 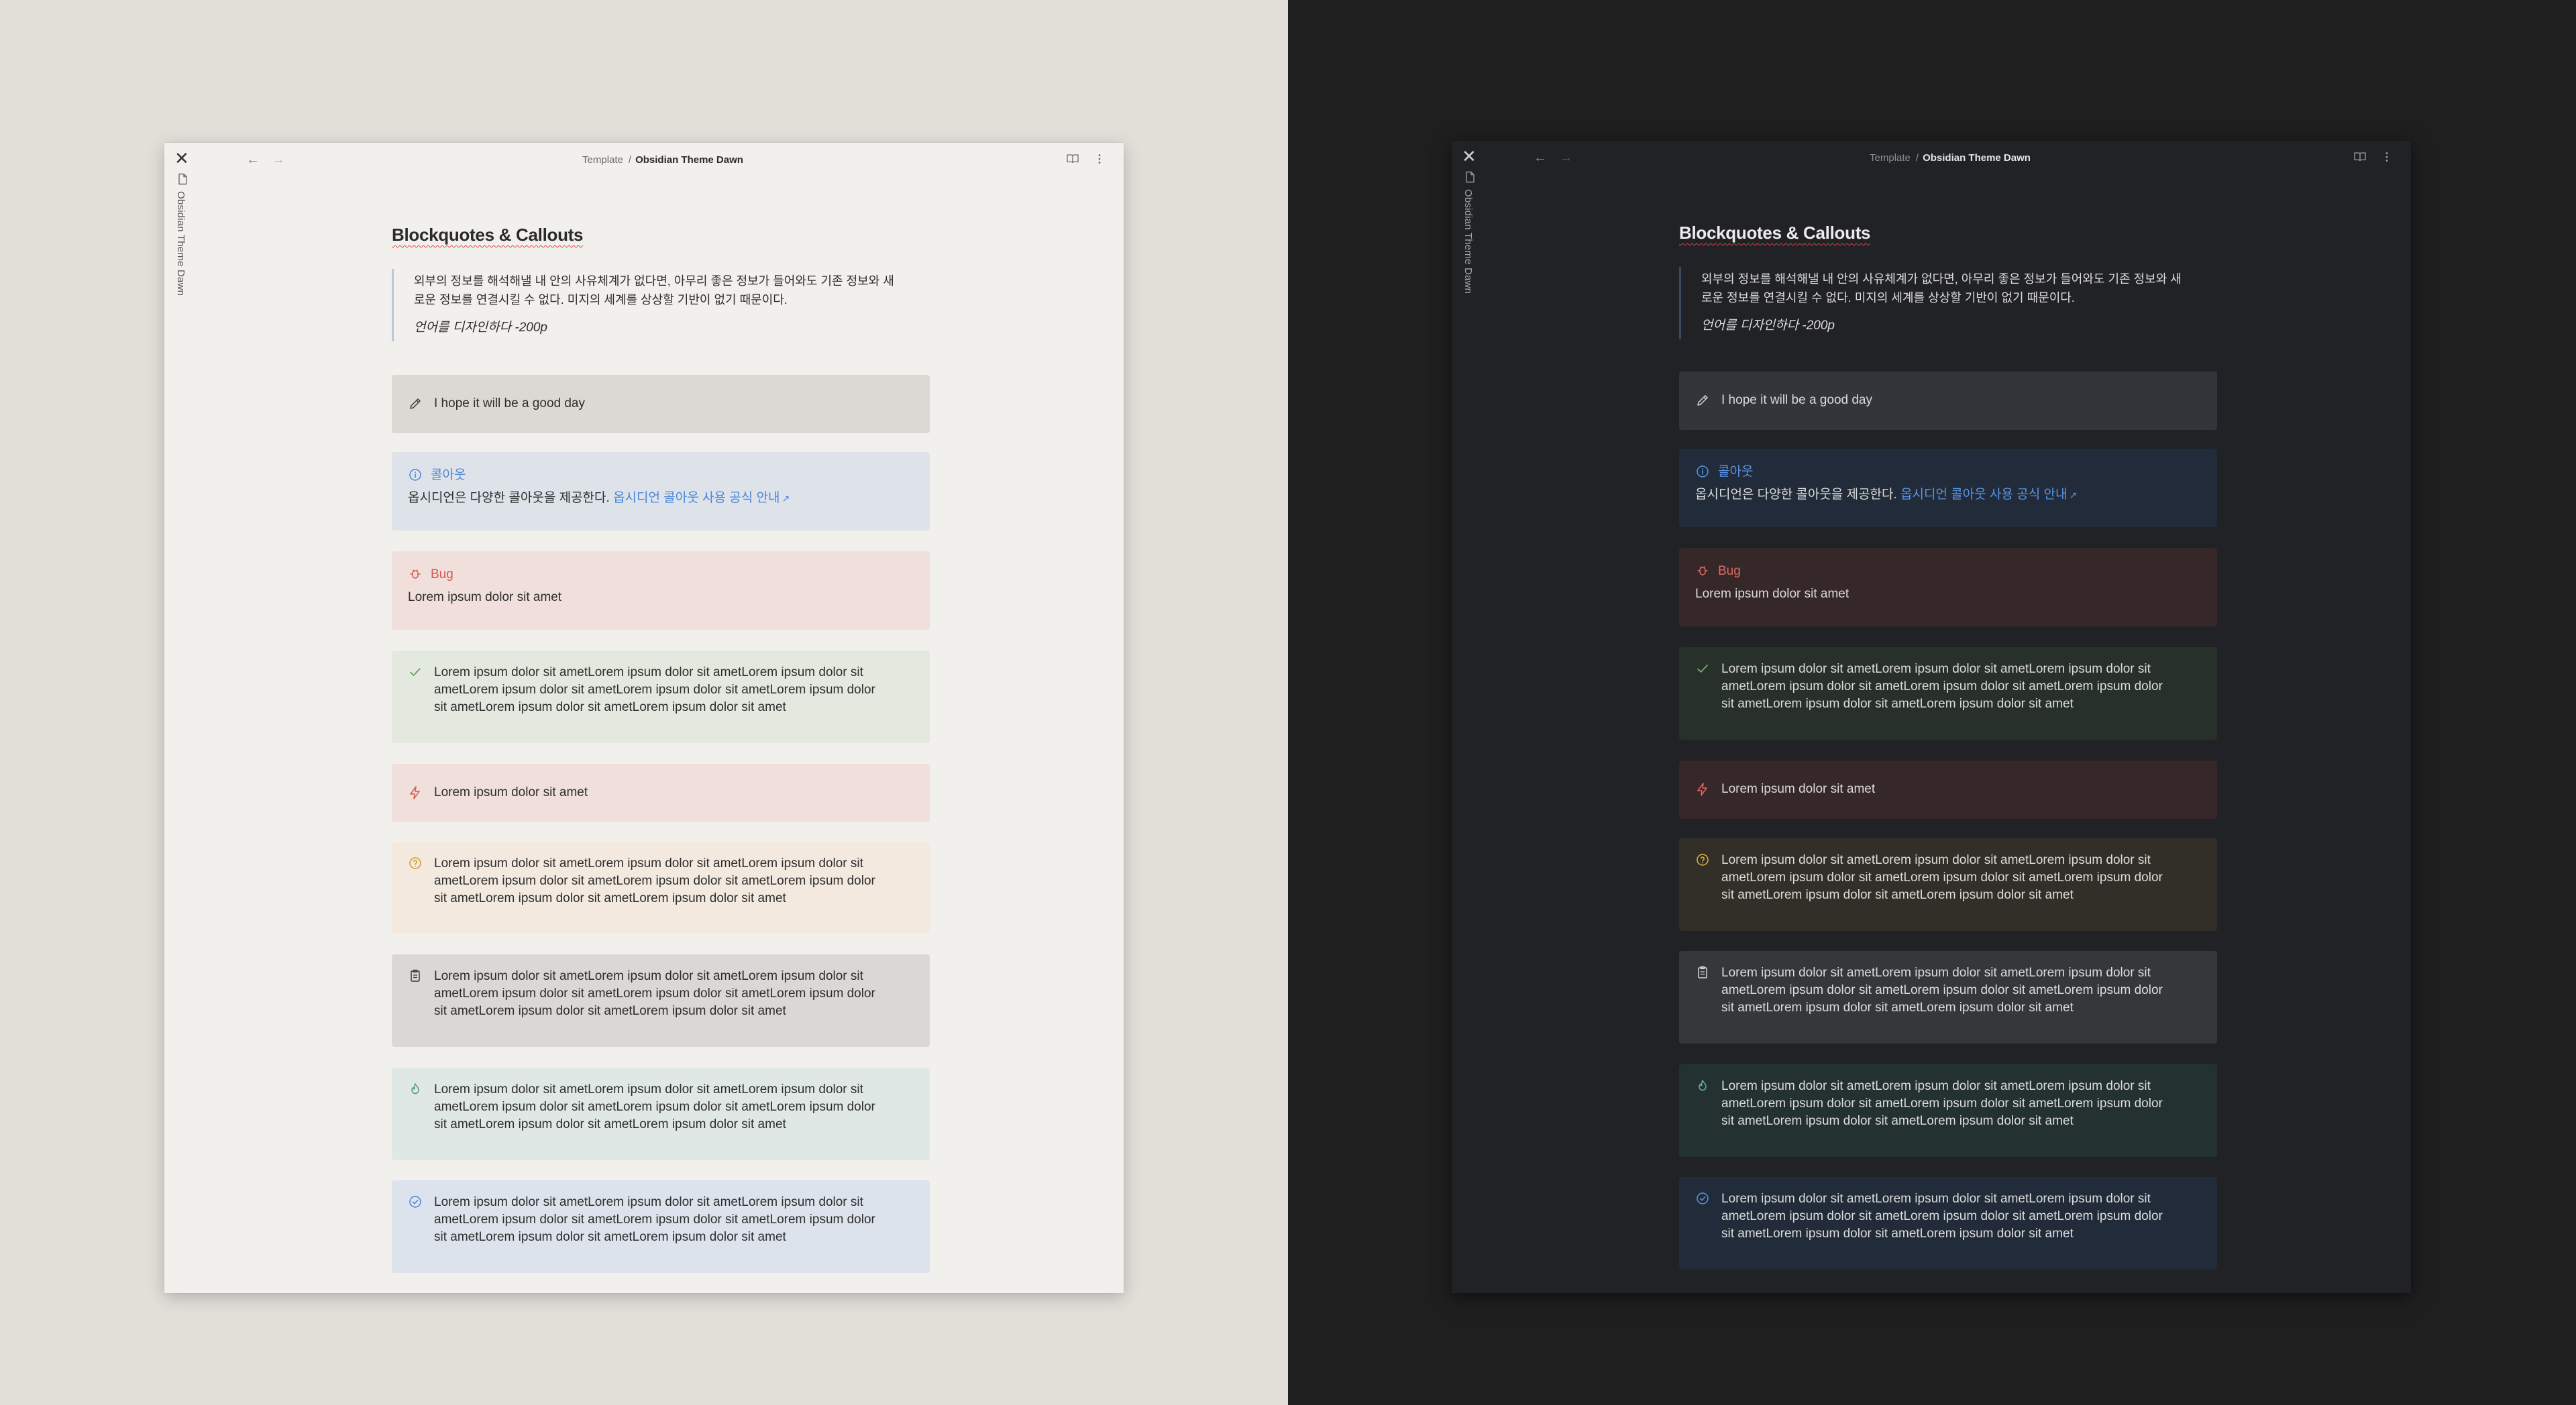 What do you see at coordinates (1768, 326) in the screenshot?
I see `blockquote-citation: 언어를 디자인하다 -200p` at bounding box center [1768, 326].